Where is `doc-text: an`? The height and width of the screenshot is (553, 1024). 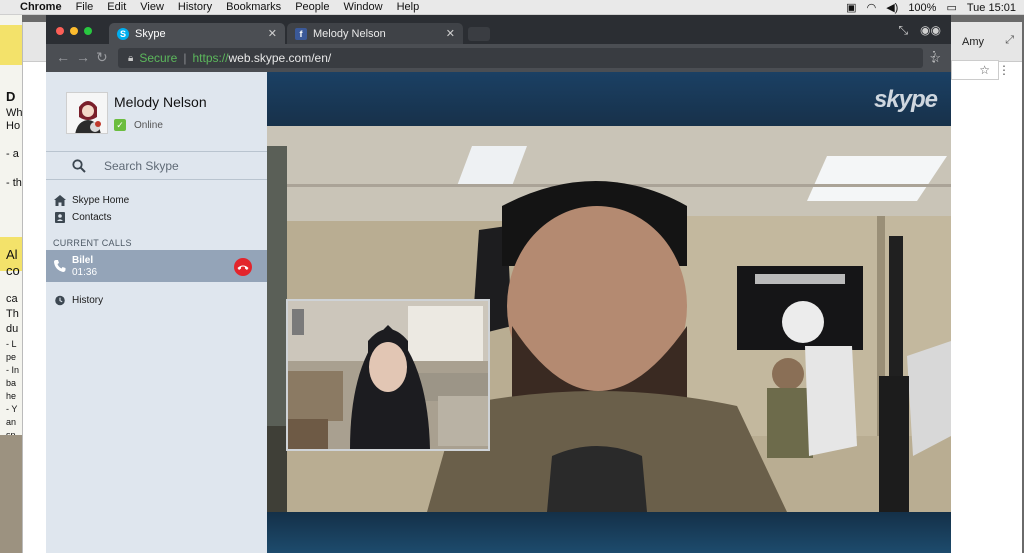
doc-text: an is located at coordinates (11, 422).